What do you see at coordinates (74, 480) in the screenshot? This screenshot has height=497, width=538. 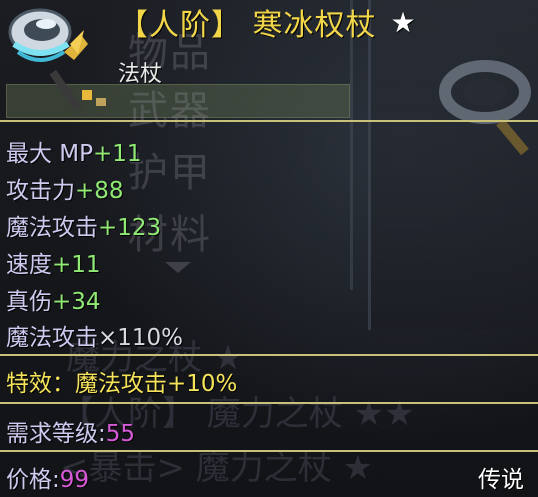 I see `price-value: 99` at bounding box center [74, 480].